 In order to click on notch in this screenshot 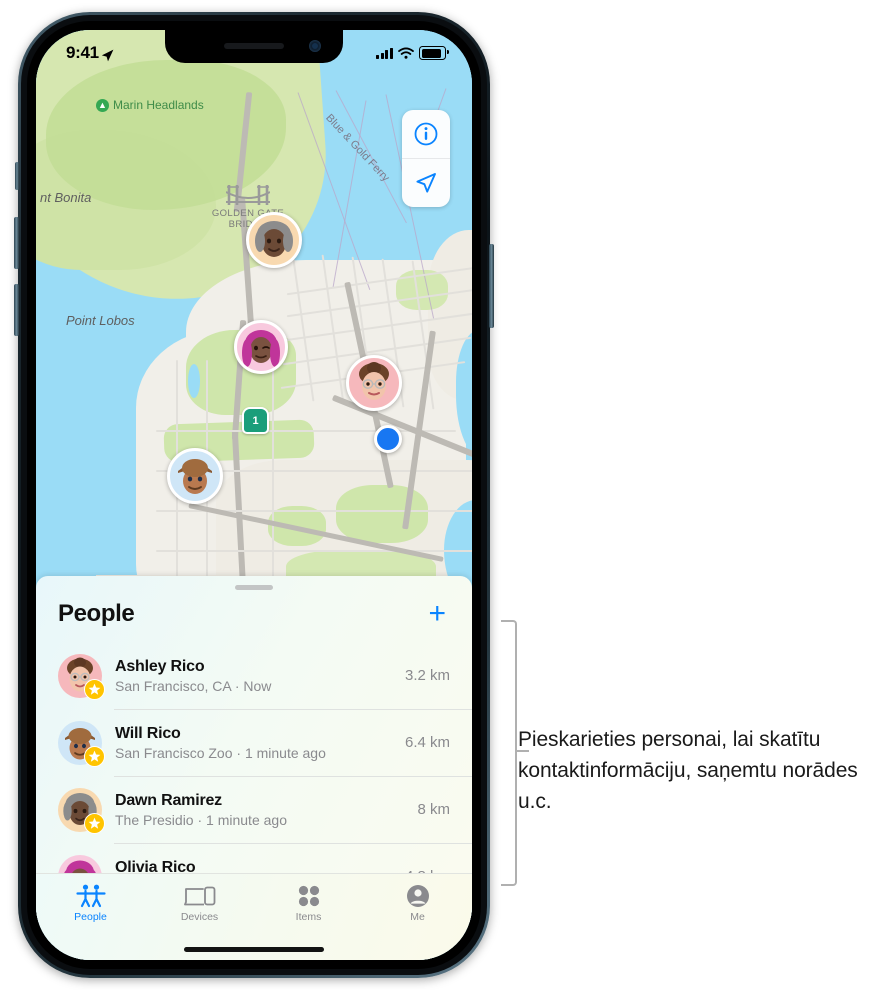, I will do `click(254, 46)`.